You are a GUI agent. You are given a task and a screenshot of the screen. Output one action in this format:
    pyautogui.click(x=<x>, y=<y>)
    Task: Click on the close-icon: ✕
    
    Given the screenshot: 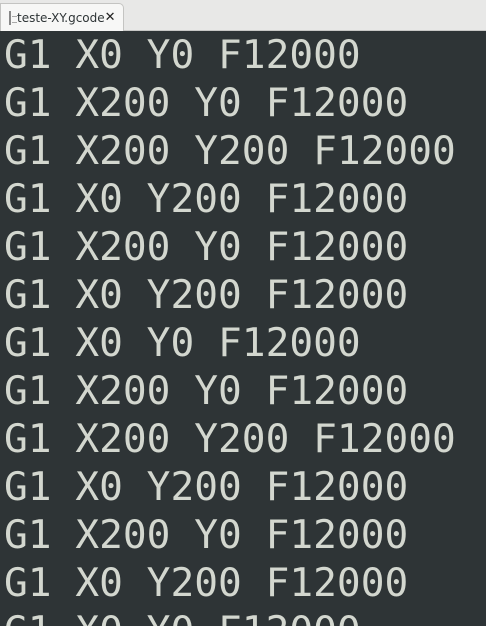 What is the action you would take?
    pyautogui.click(x=110, y=17)
    